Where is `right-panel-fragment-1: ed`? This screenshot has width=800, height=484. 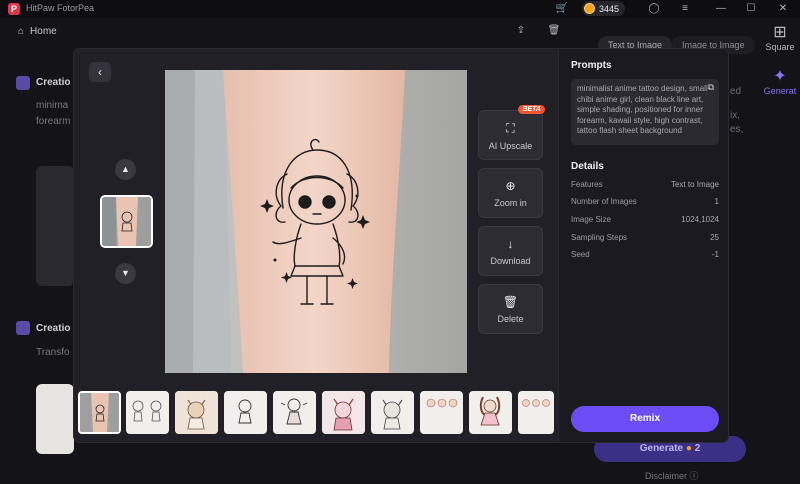 right-panel-fragment-1: ed is located at coordinates (736, 91).